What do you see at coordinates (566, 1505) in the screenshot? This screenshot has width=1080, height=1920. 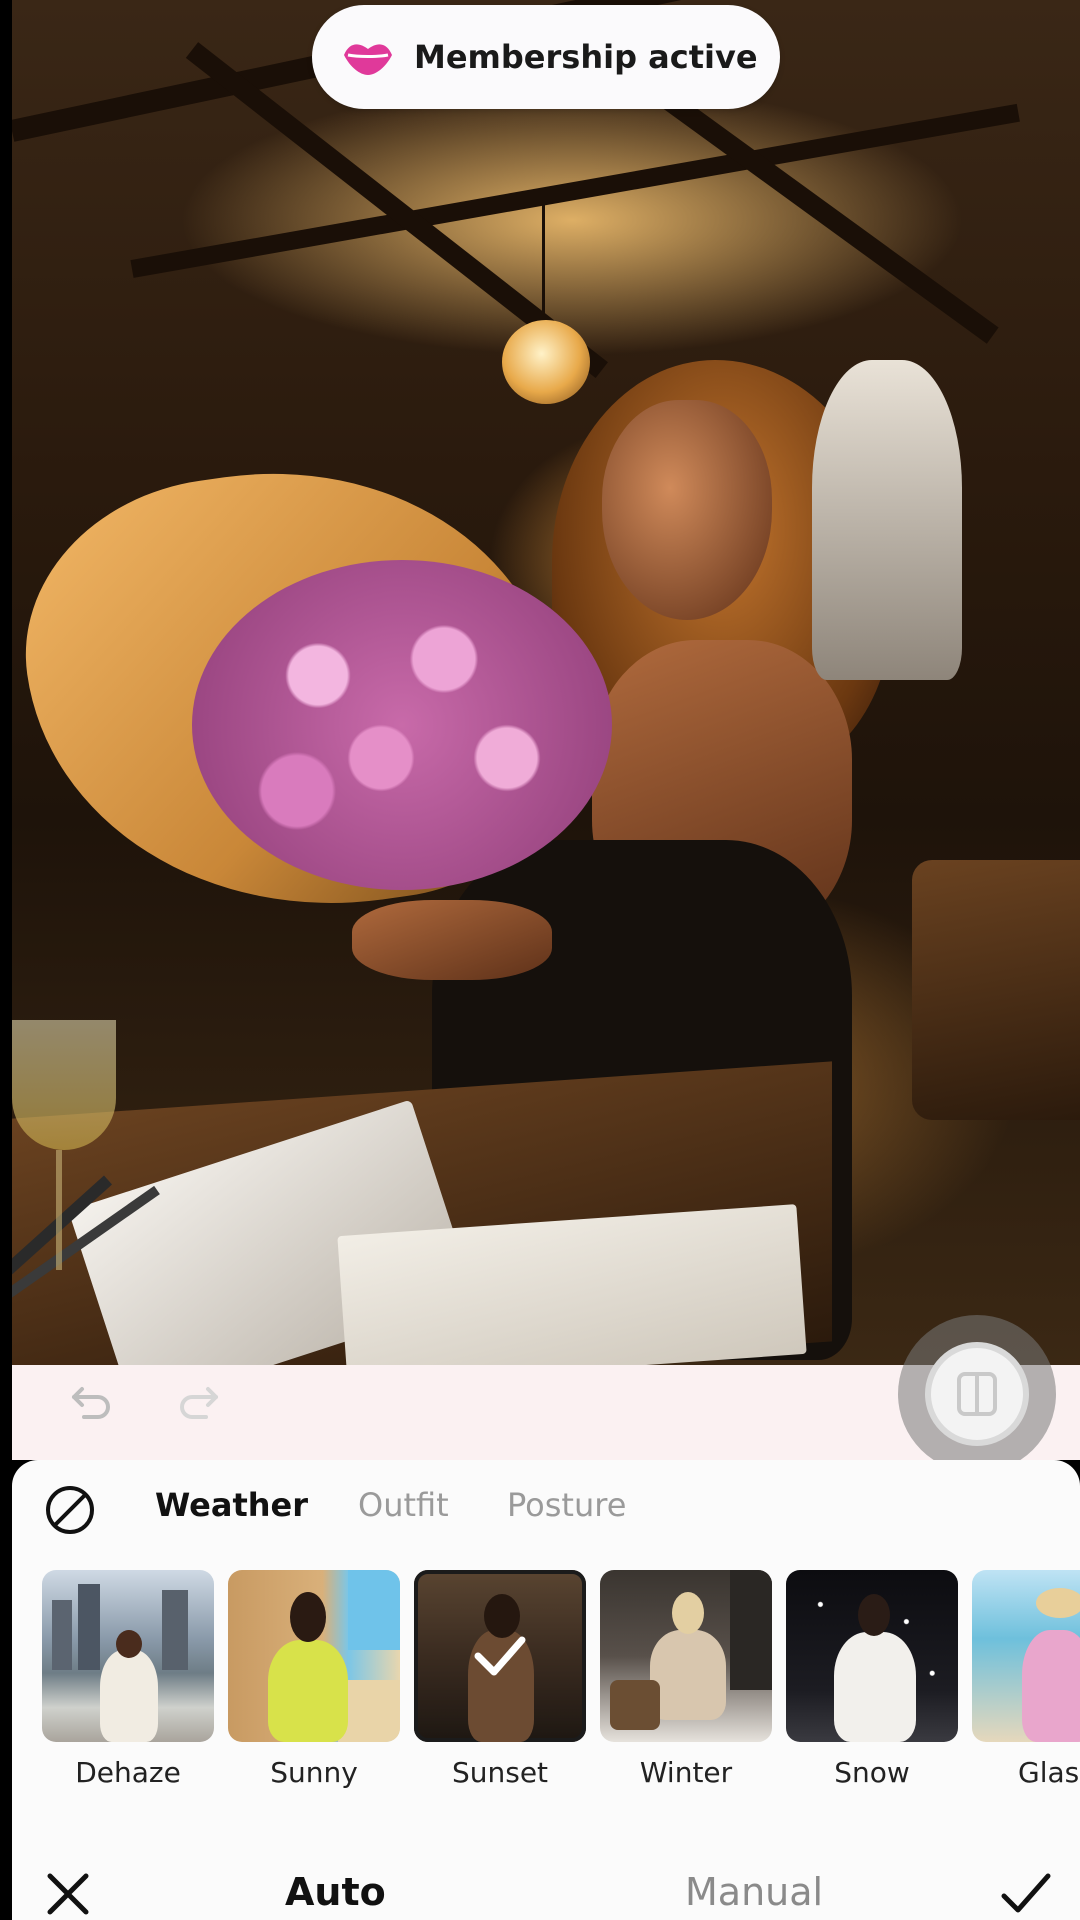 I see `tab-posture: Posture` at bounding box center [566, 1505].